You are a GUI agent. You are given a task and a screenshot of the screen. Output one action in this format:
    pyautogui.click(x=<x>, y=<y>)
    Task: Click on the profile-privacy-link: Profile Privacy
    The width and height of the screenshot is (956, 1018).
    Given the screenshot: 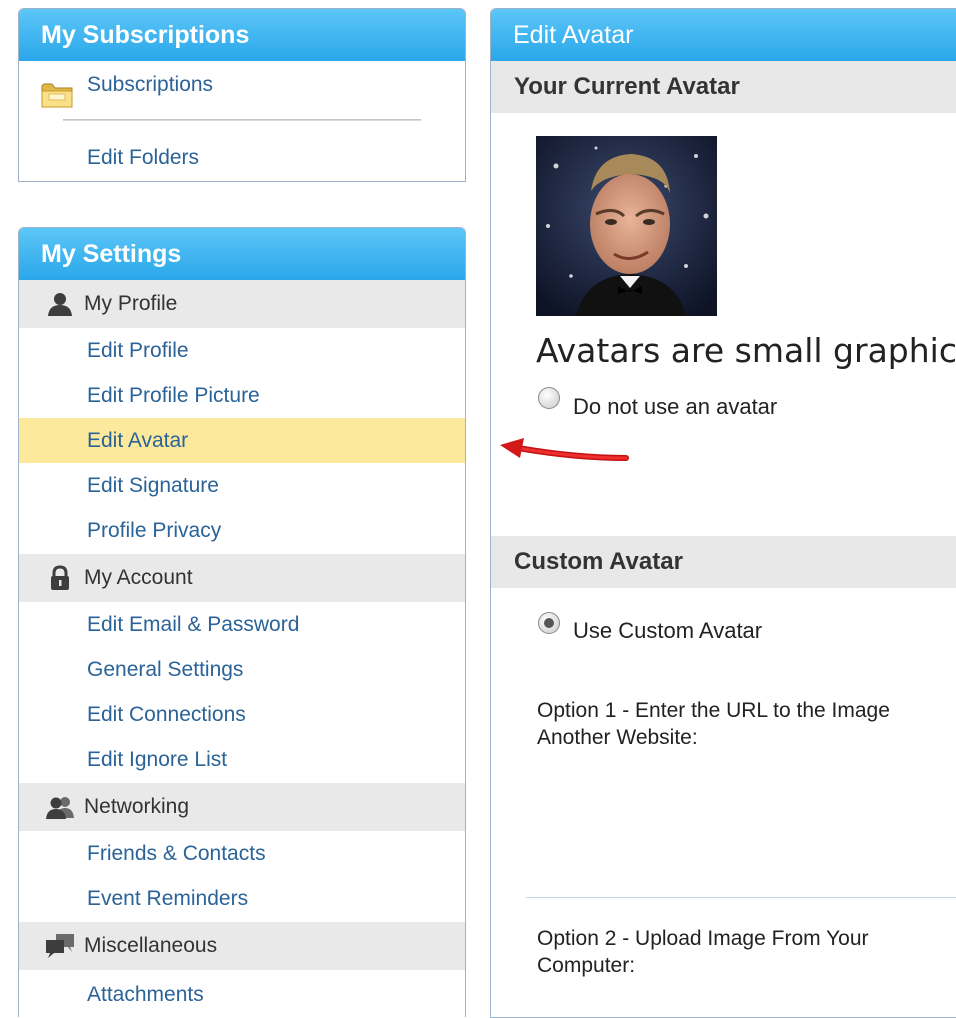 What is the action you would take?
    pyautogui.click(x=154, y=530)
    